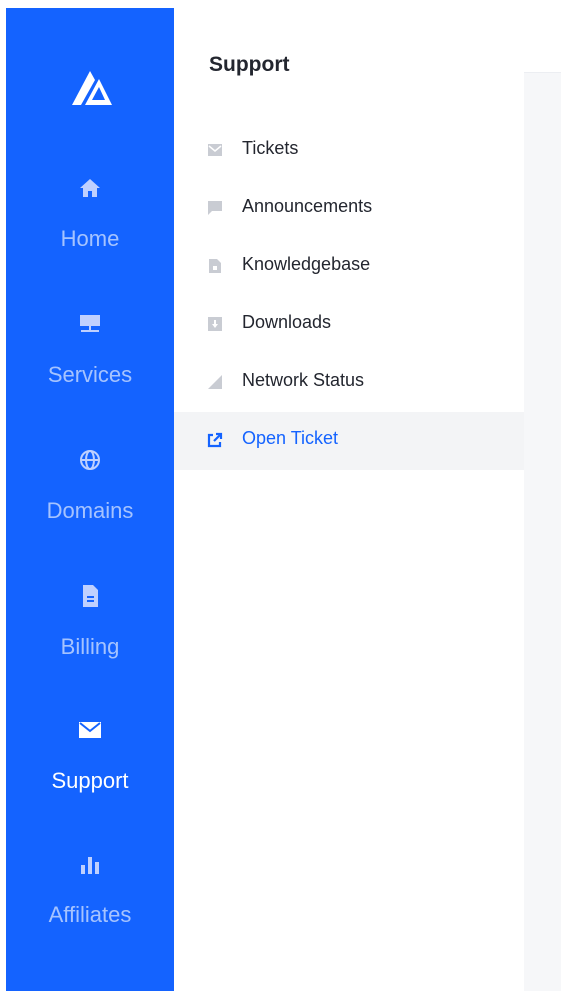 This screenshot has width=561, height=991. I want to click on external-link-icon, so click(215, 440).